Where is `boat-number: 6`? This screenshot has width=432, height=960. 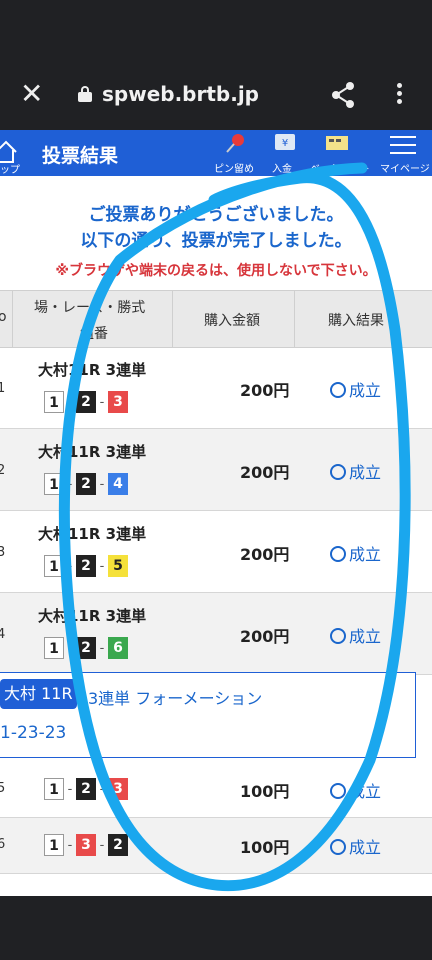
boat-number: 6 is located at coordinates (118, 648).